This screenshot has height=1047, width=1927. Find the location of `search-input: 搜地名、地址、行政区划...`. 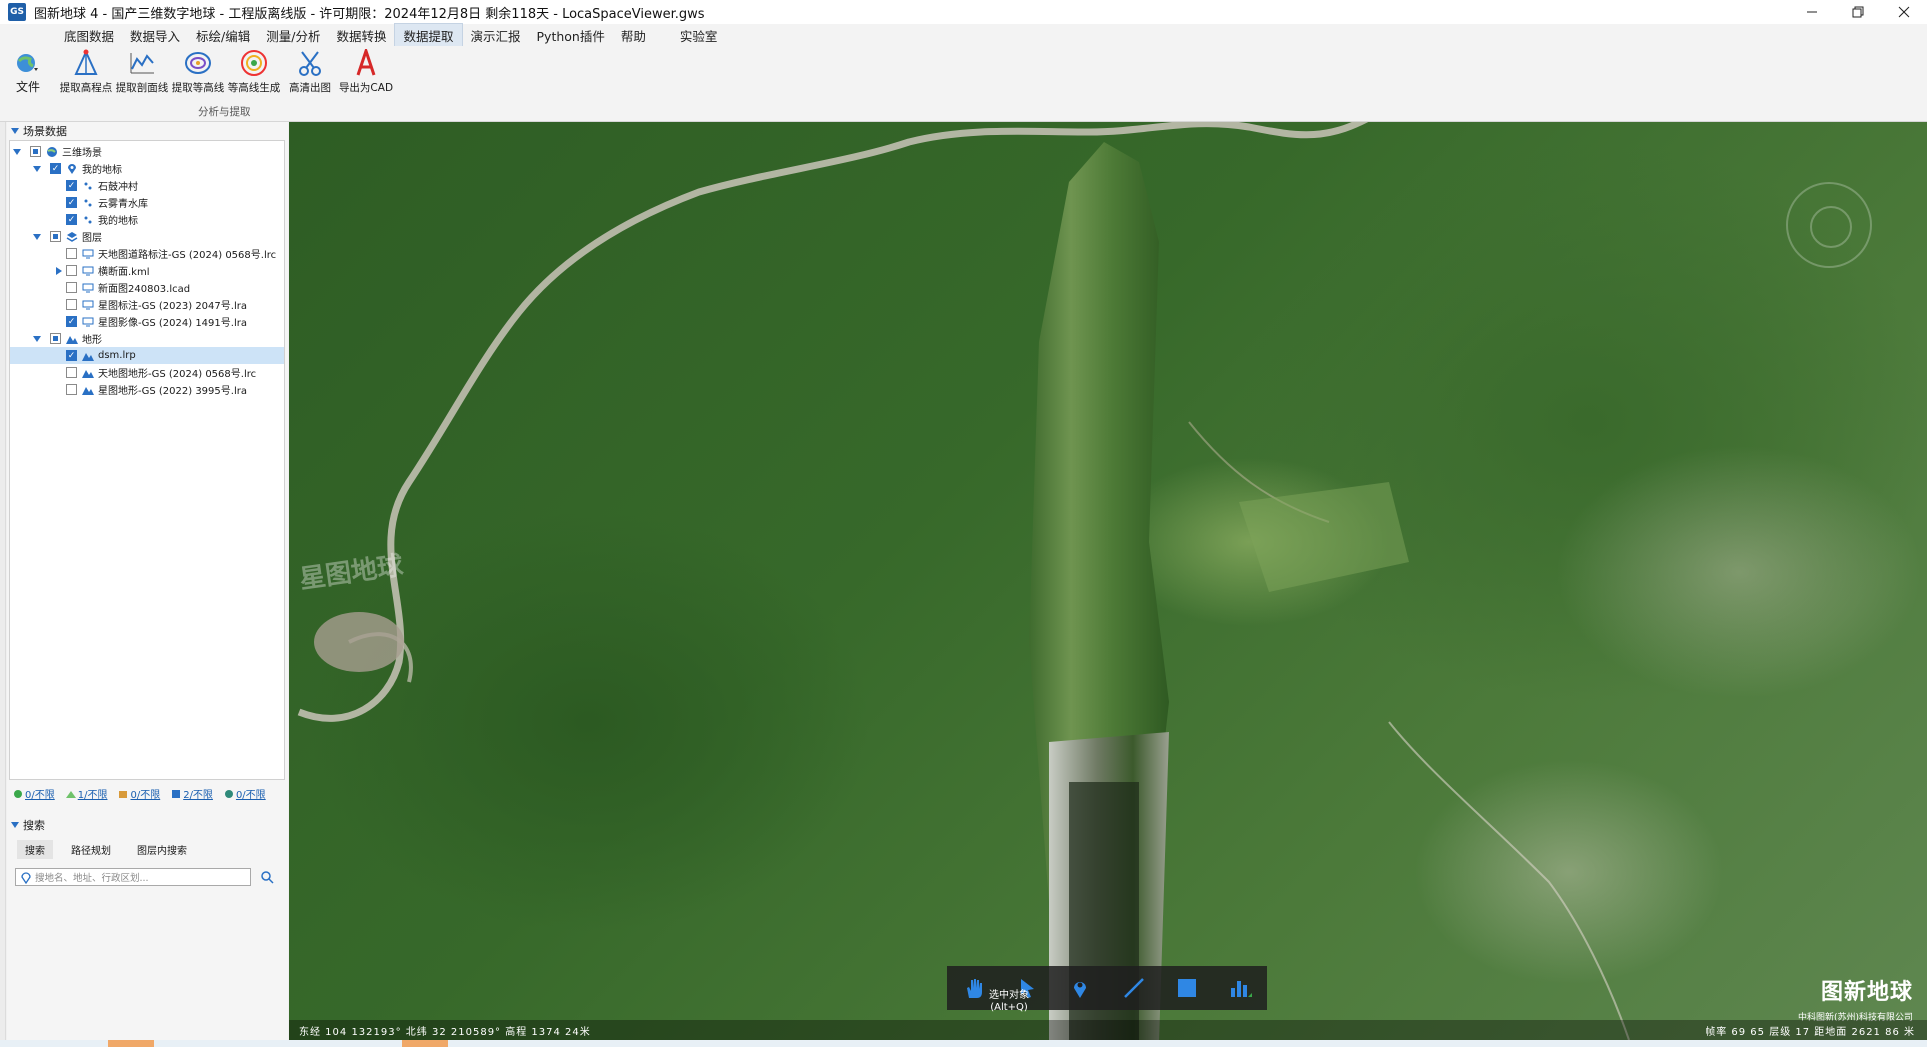

search-input: 搜地名、地址、行政区划... is located at coordinates (133, 877).